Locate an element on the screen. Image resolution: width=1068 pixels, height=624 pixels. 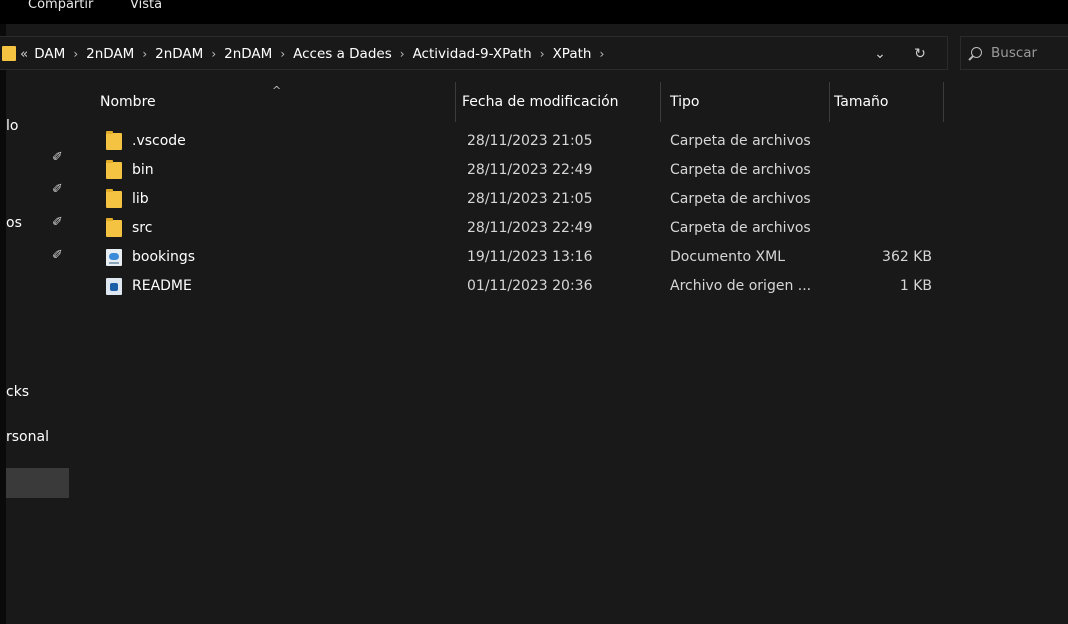
file-size: 1 KB is located at coordinates (915, 286).